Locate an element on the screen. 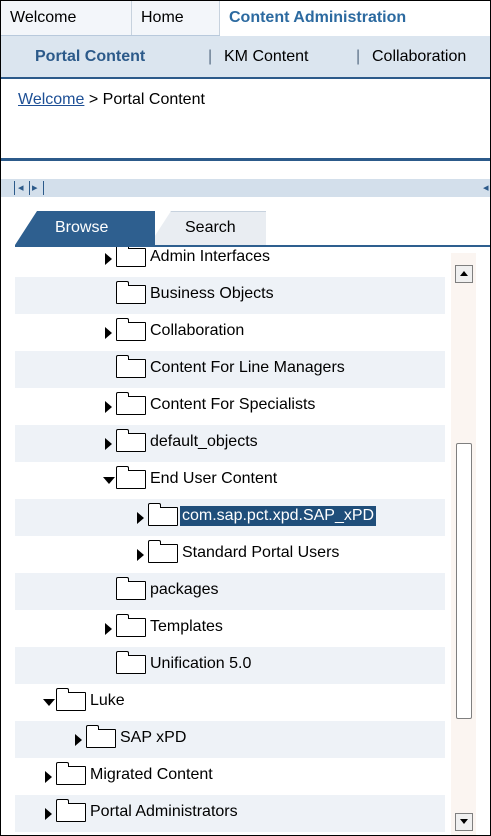 This screenshot has height=836, width=491. header-divider is located at coordinates (245, 159).